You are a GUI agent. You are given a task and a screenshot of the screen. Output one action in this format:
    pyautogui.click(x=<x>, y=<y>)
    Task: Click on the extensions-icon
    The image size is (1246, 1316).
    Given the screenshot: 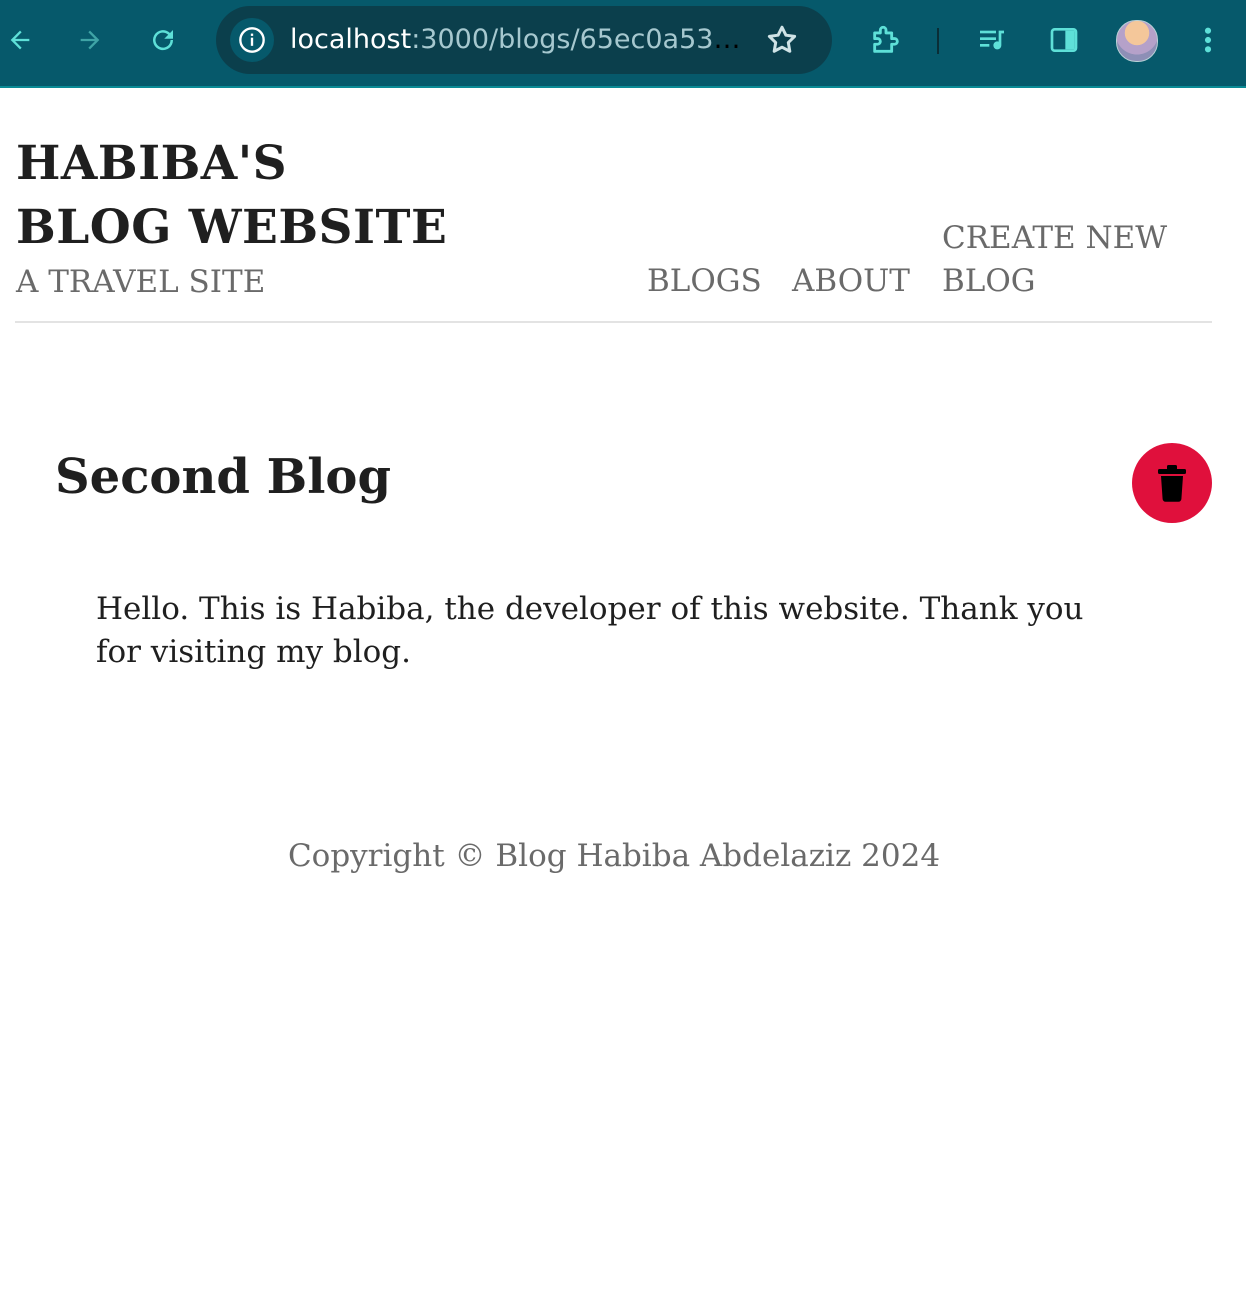 What is the action you would take?
    pyautogui.click(x=886, y=40)
    